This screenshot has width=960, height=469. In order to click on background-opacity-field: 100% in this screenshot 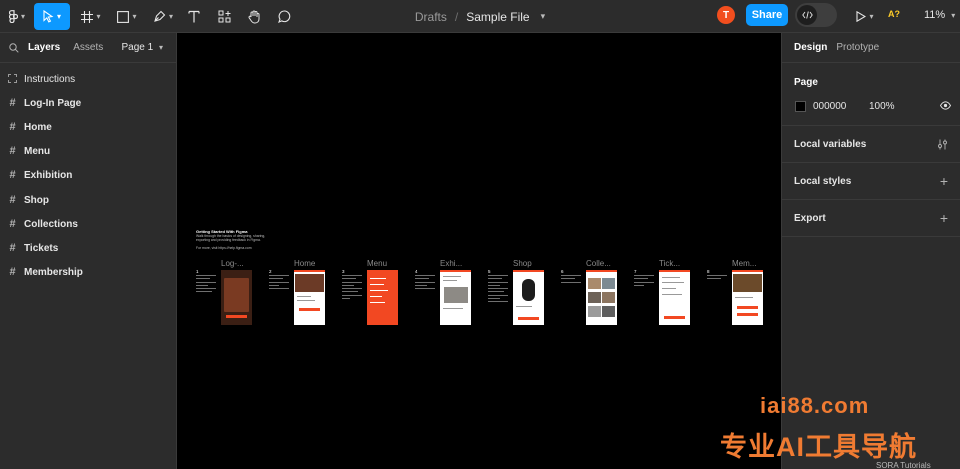, I will do `click(882, 106)`.